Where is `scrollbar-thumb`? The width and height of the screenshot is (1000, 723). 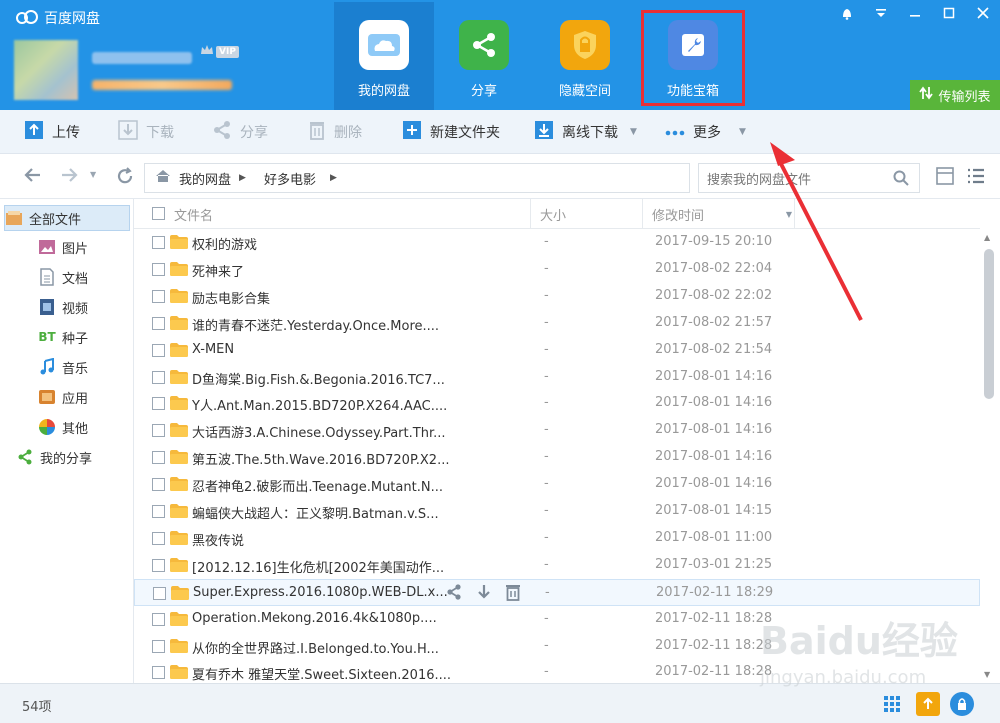 scrollbar-thumb is located at coordinates (989, 324).